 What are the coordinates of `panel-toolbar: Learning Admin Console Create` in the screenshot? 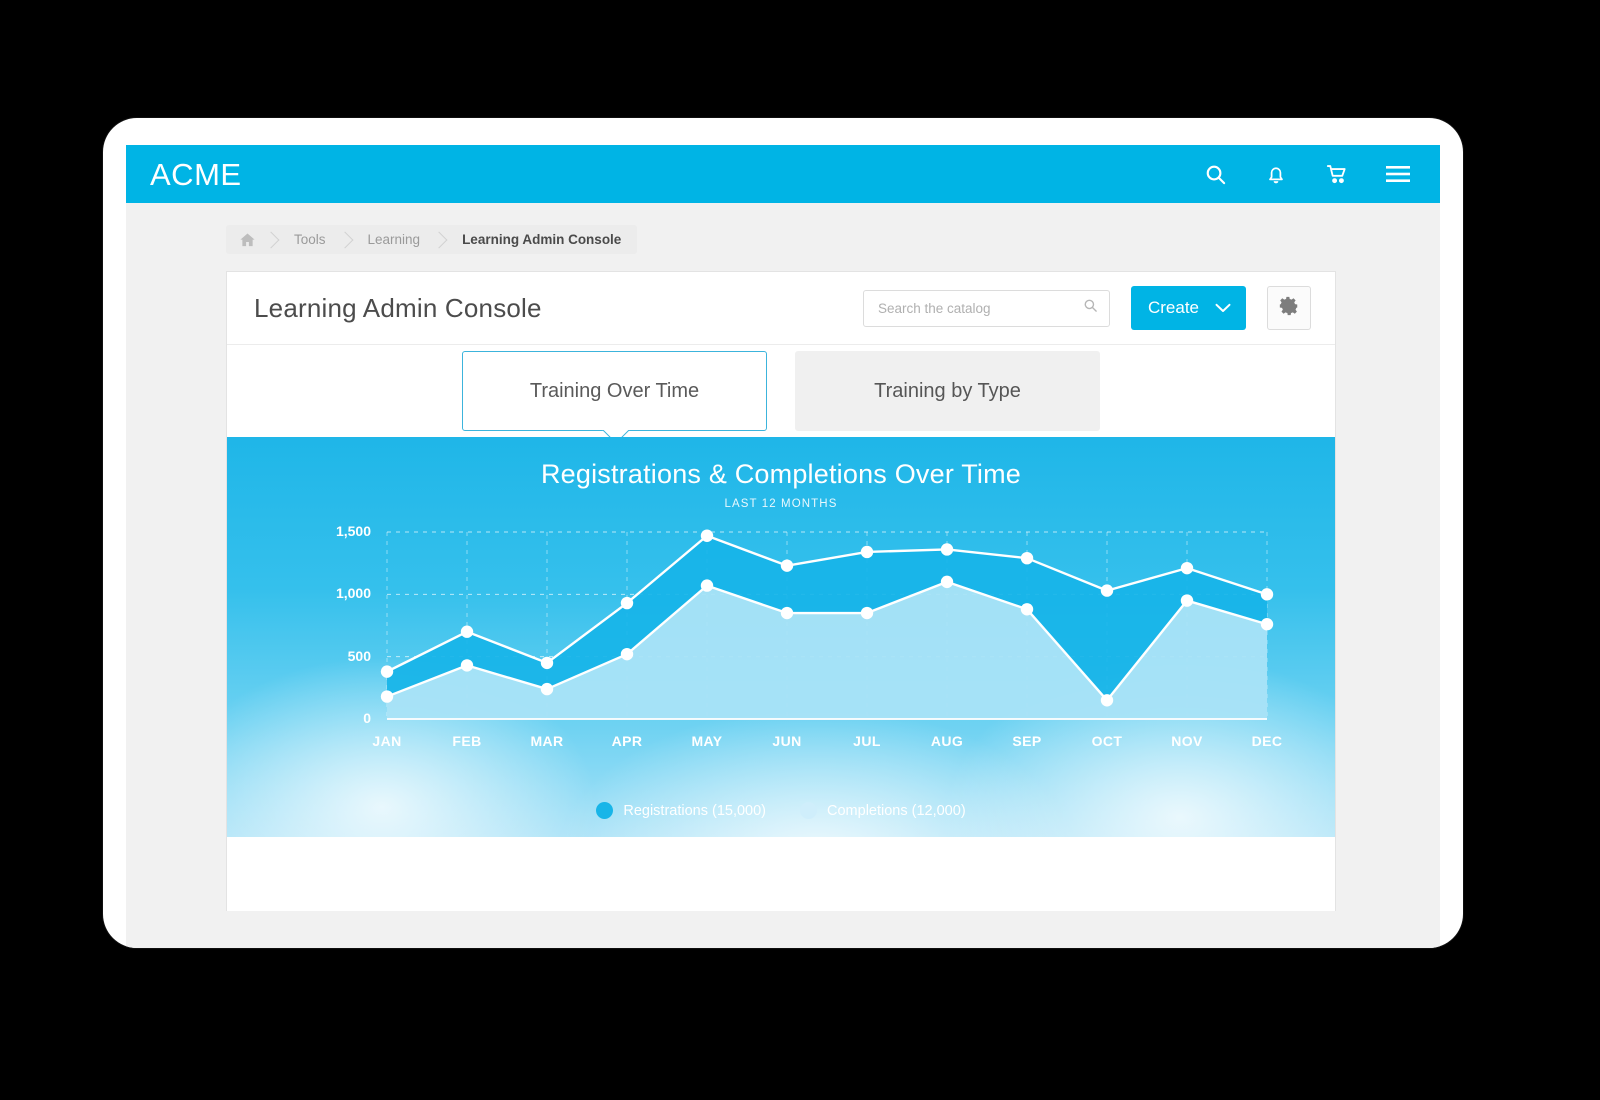 It's located at (781, 308).